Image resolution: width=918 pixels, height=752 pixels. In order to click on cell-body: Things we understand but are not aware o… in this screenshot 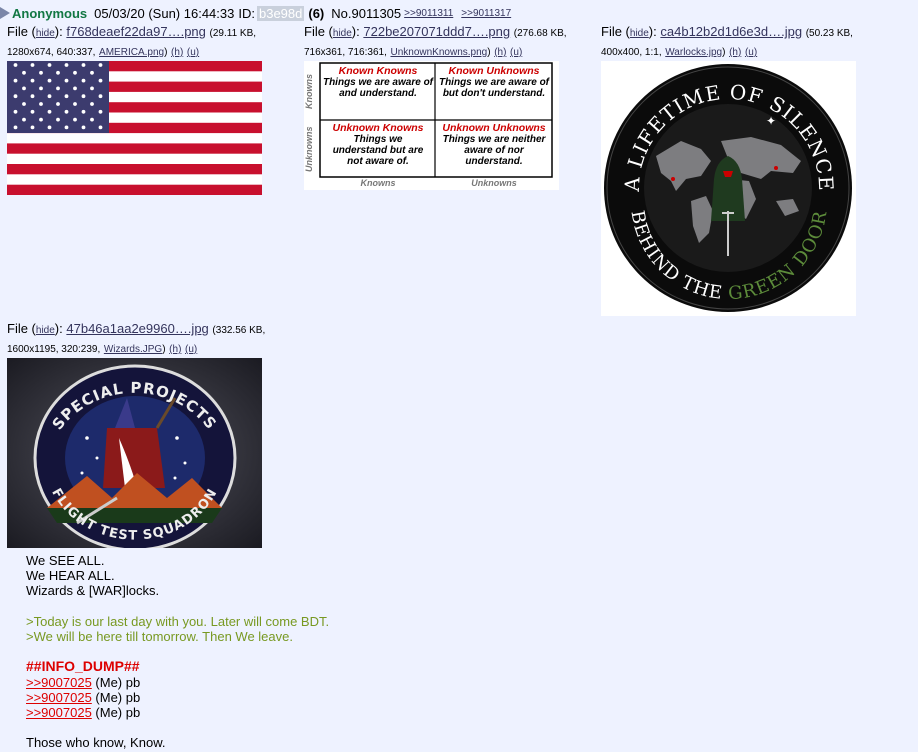, I will do `click(378, 150)`.